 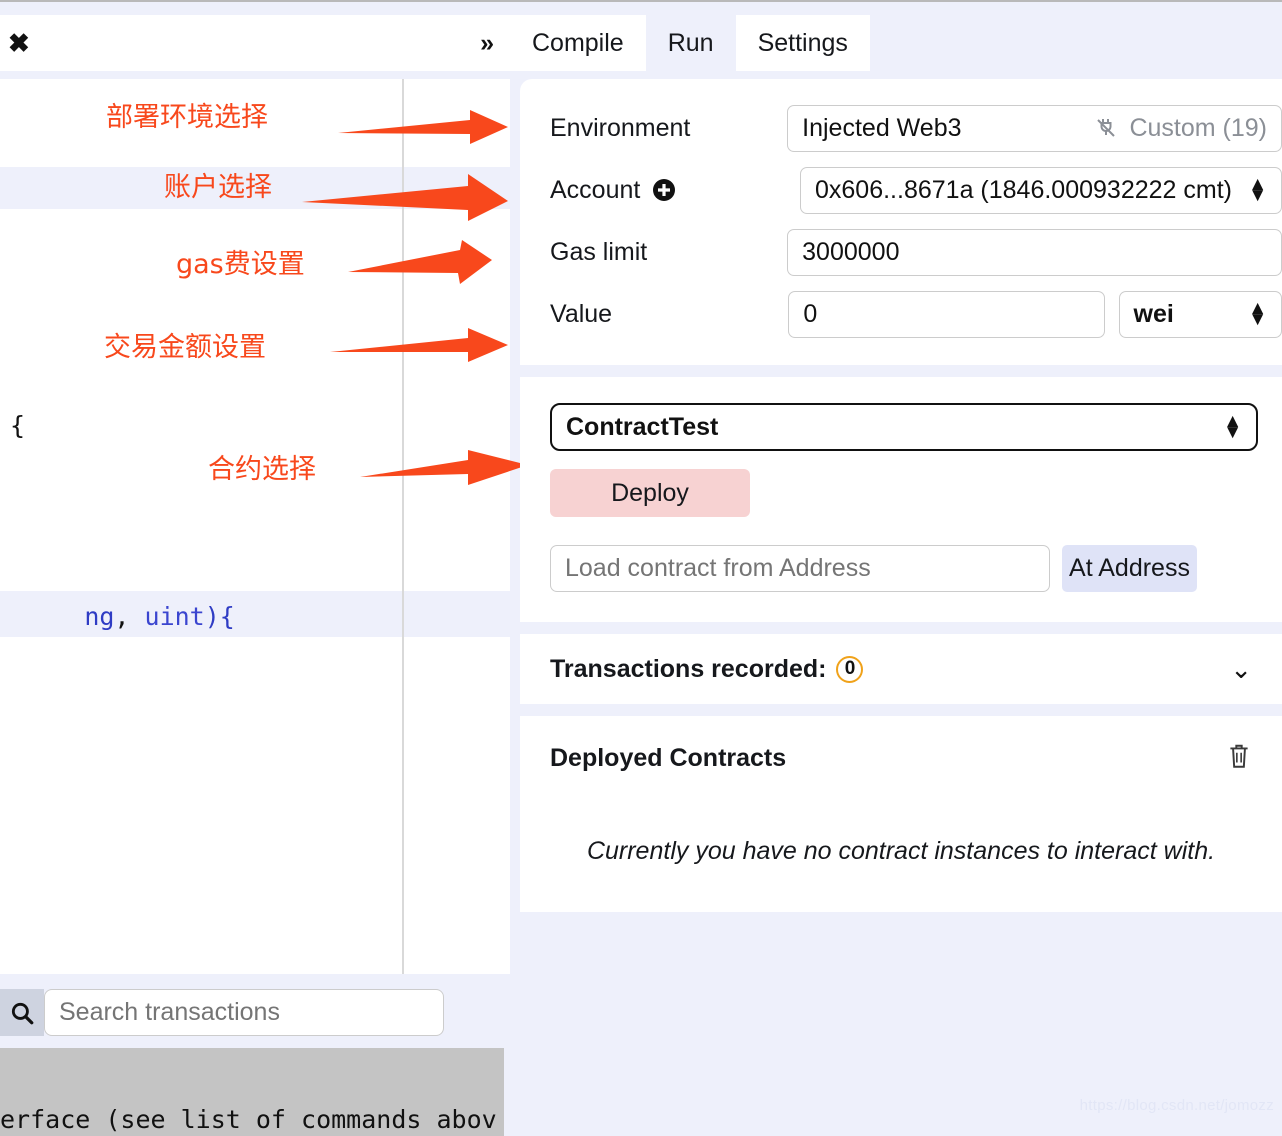 What do you see at coordinates (1034, 128) in the screenshot?
I see `environment-select: Injected Web3 Custom (19)` at bounding box center [1034, 128].